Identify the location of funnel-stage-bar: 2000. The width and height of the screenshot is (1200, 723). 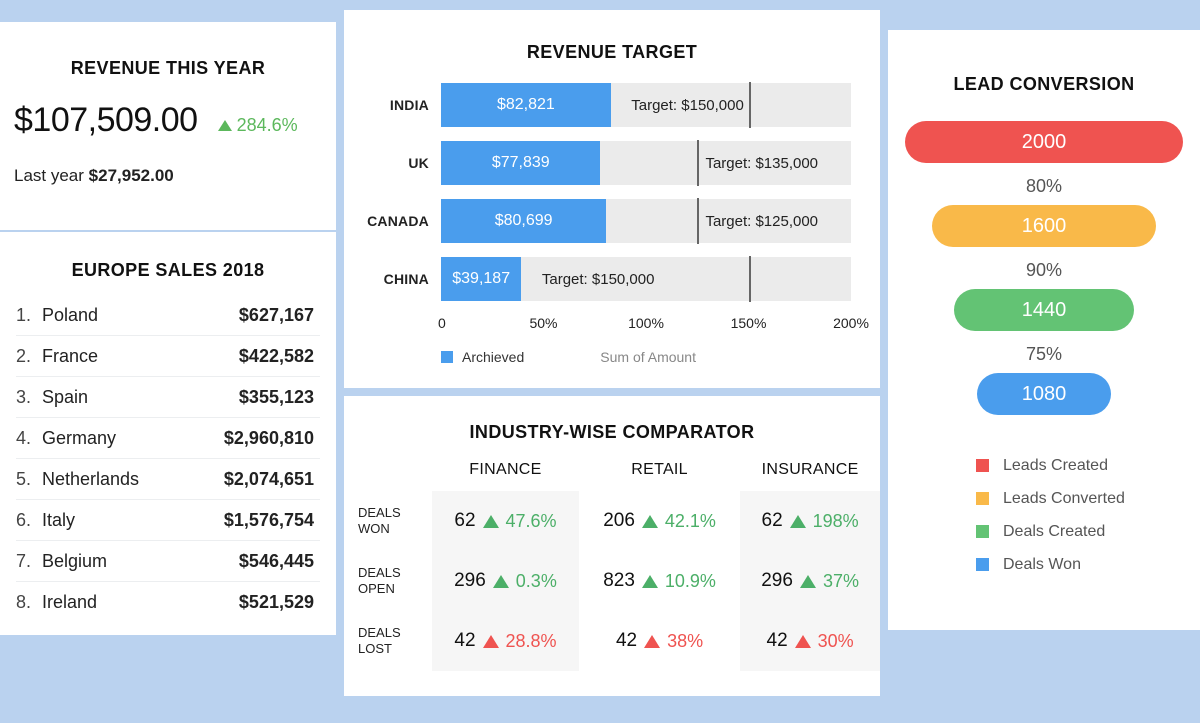
(1044, 142).